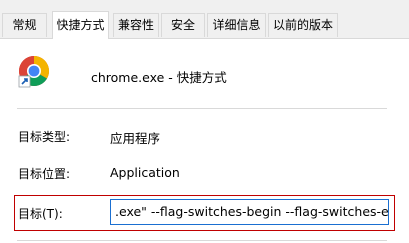  I want to click on target-type-value: 应用程序, so click(135, 138).